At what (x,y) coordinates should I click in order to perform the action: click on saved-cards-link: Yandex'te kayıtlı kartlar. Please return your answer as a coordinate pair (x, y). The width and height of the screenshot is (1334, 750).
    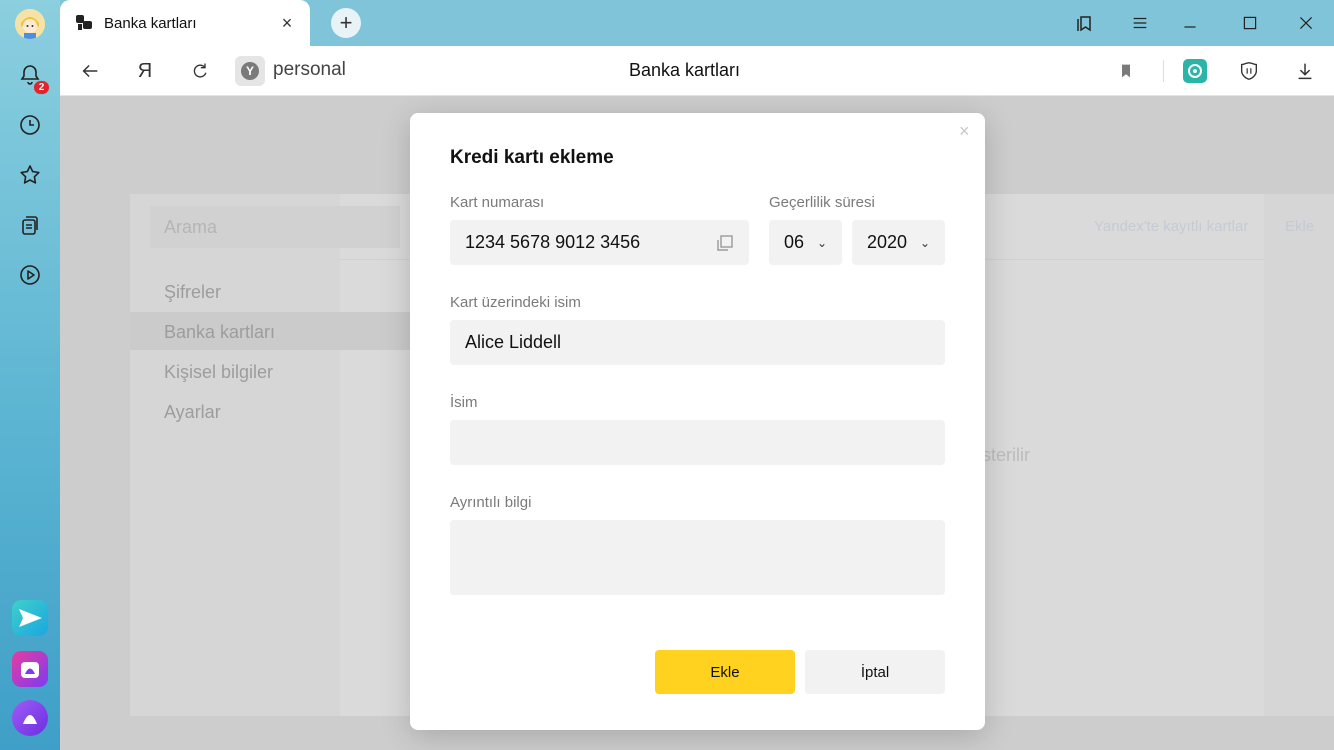
    Looking at the image, I should click on (1171, 226).